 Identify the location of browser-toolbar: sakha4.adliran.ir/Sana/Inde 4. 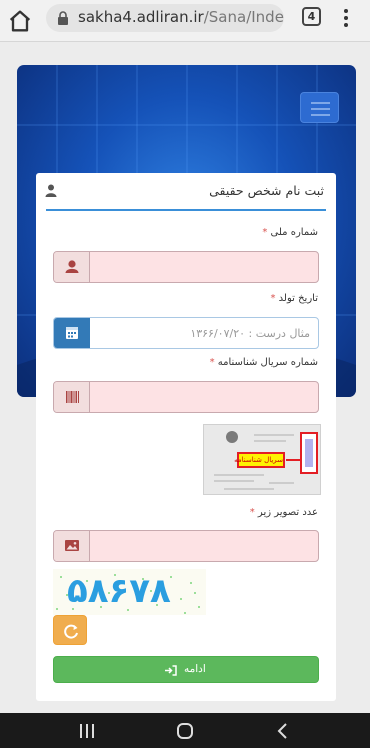
(185, 21).